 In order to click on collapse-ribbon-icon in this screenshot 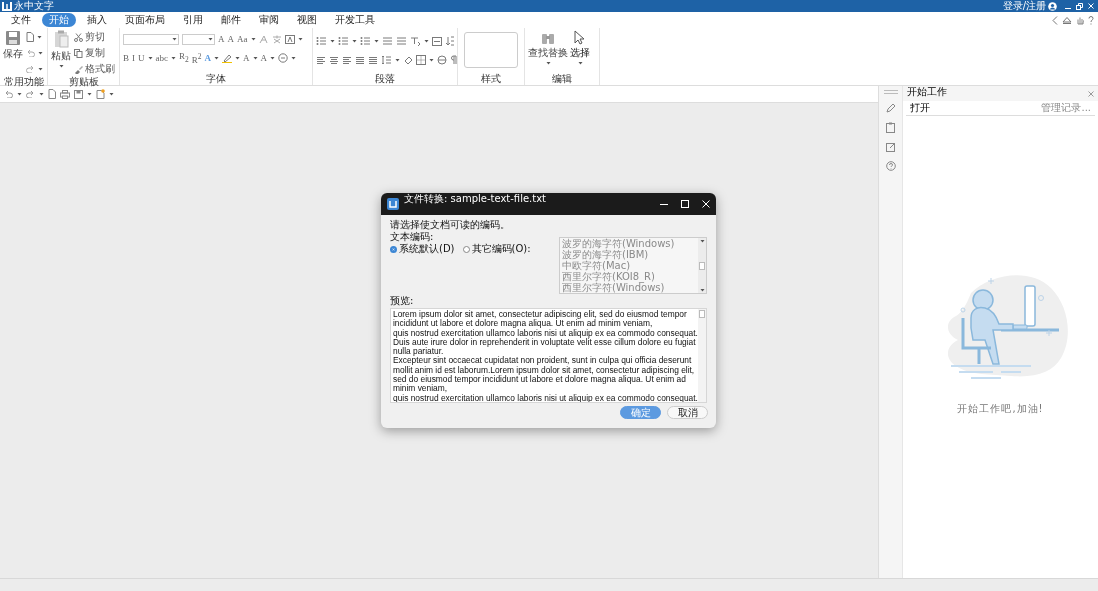, I will do `click(1067, 20)`.